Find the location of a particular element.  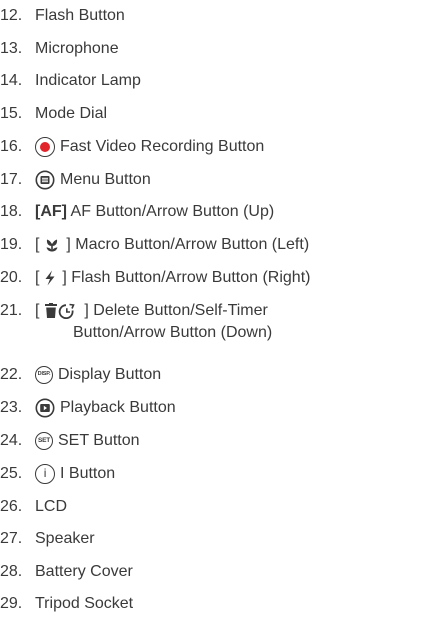

item-number: 18. is located at coordinates (11, 211).